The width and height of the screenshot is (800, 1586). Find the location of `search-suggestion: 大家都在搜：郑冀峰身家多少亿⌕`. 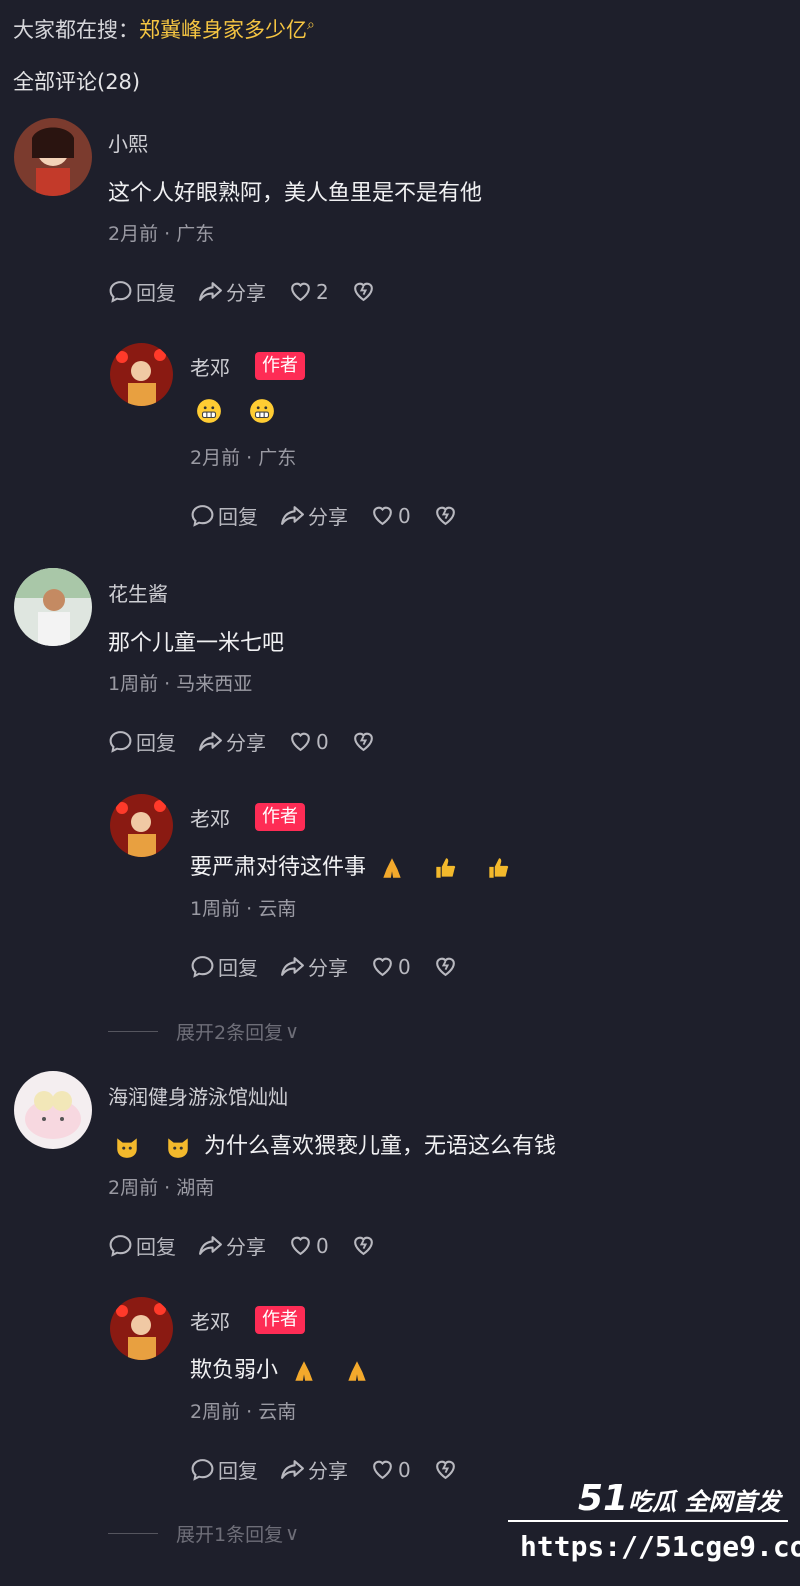

search-suggestion: 大家都在搜：郑冀峰身家多少亿⌕ is located at coordinates (164, 29).